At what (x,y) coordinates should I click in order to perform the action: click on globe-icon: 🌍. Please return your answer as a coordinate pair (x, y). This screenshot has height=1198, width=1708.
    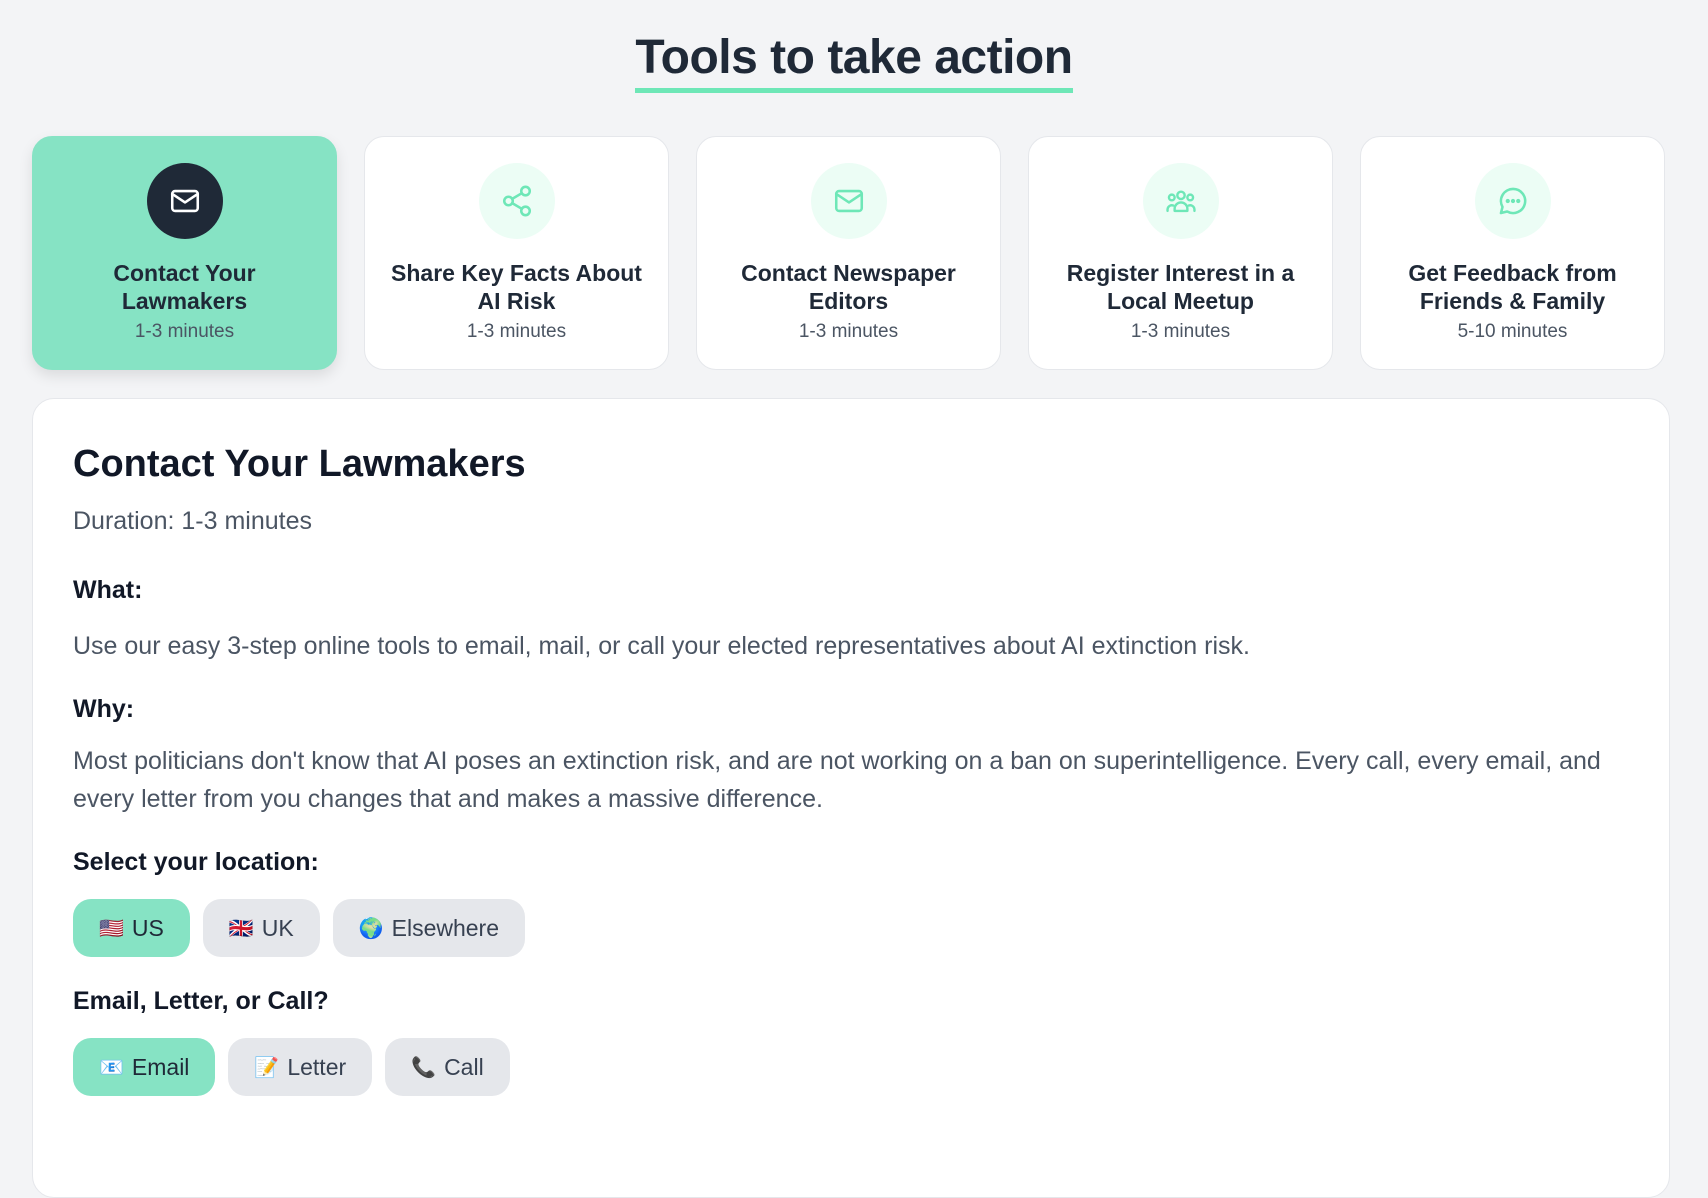
    Looking at the image, I should click on (371, 928).